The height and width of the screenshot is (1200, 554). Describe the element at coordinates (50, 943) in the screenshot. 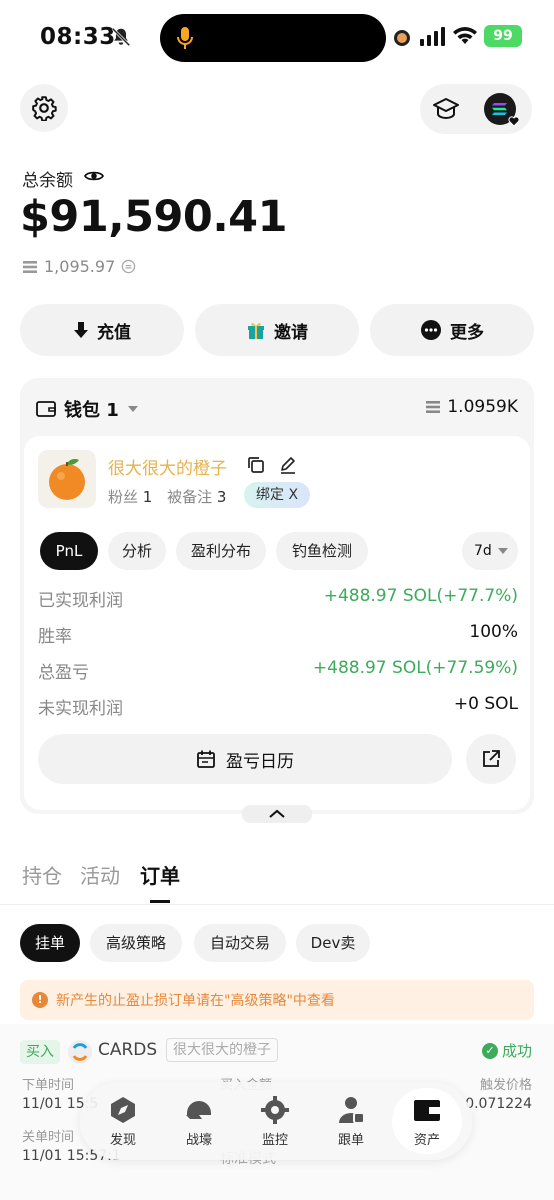

I see `tab-pending-orders: 挂单` at that location.